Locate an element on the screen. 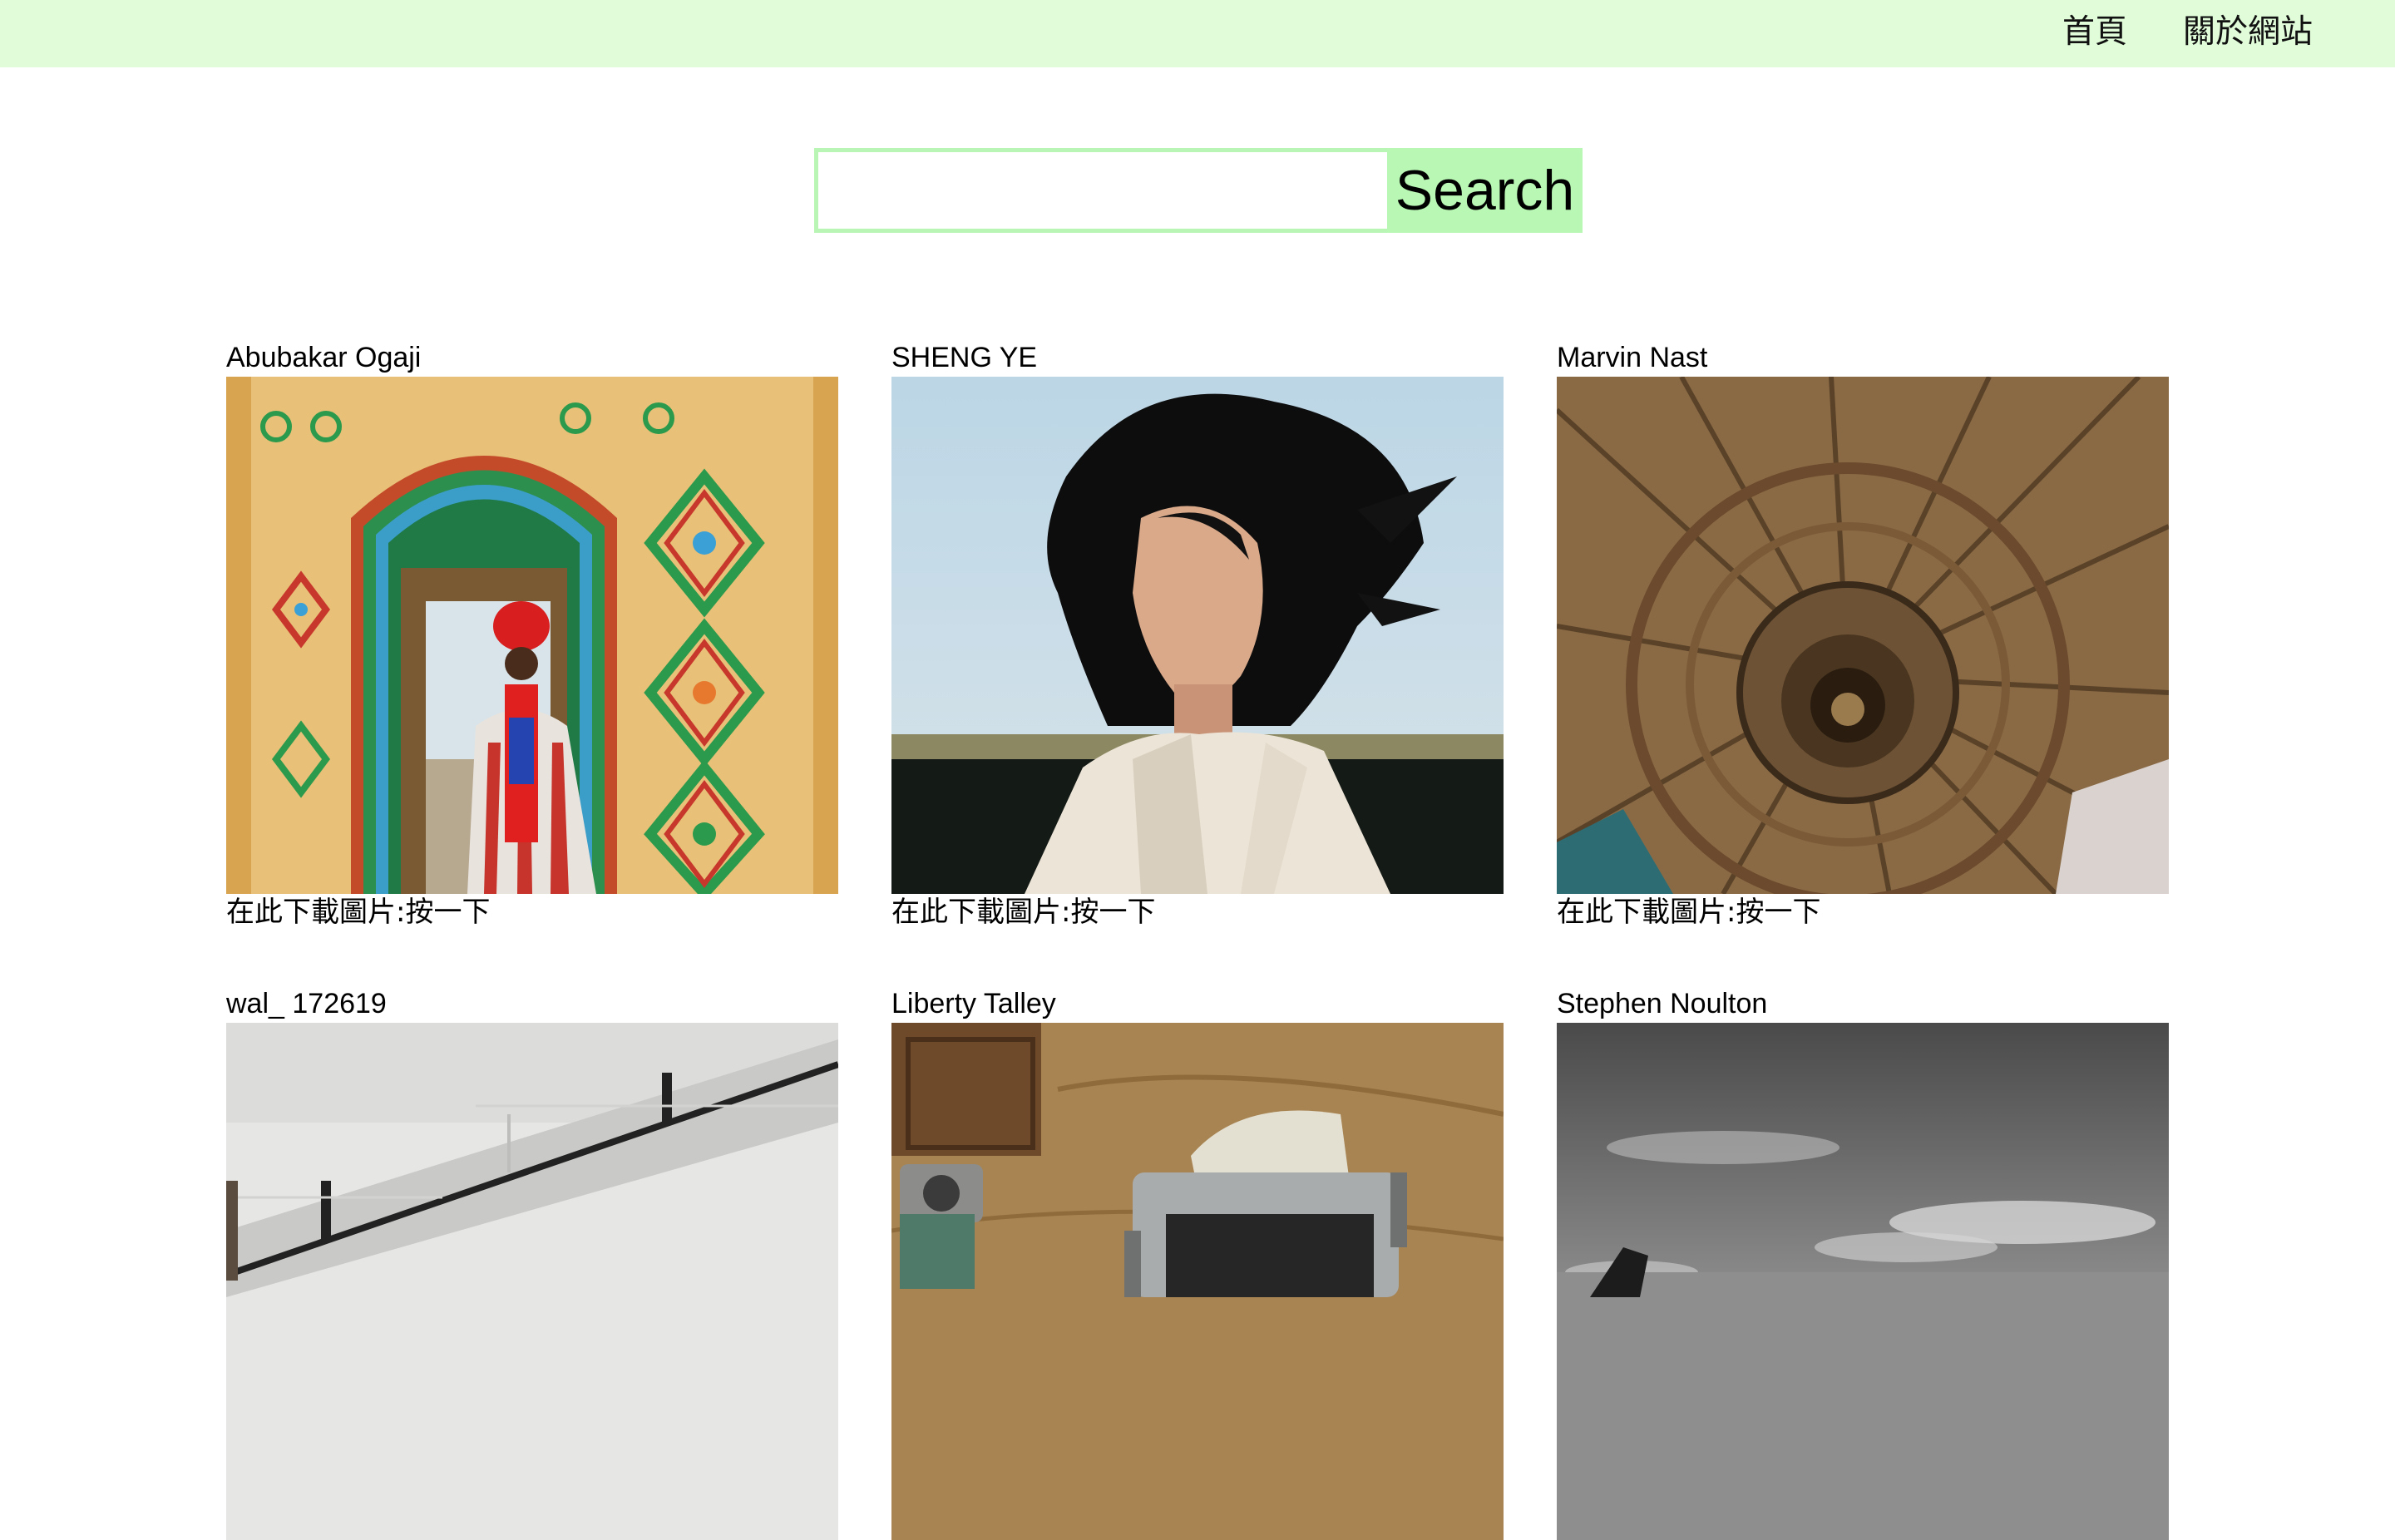 This screenshot has height=1540, width=2395. search-form: Search is located at coordinates (1198, 191).